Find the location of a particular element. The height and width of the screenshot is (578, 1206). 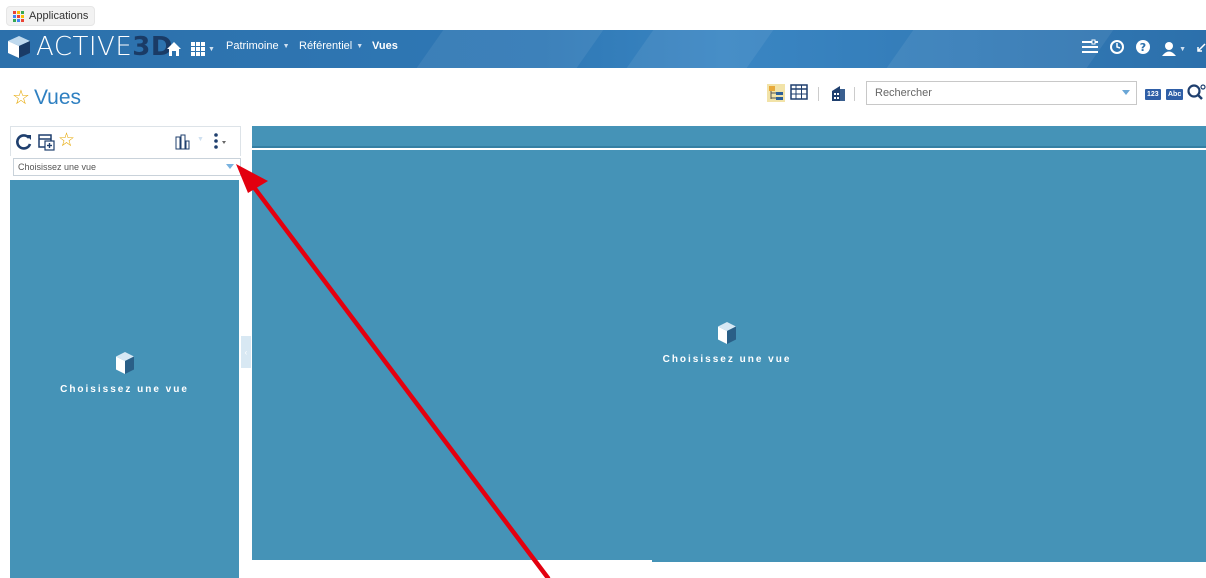

nav-vues-label: Vues is located at coordinates (385, 46).